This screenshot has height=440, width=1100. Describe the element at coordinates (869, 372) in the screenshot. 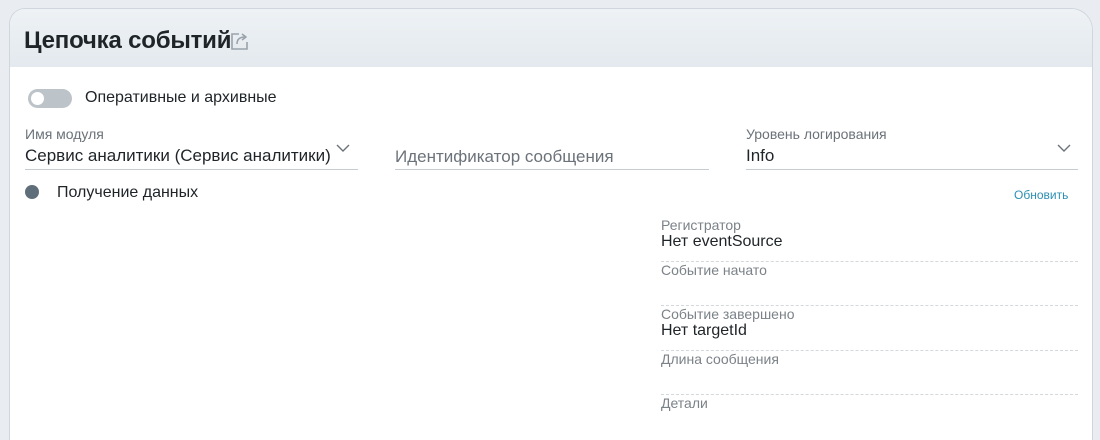

I see `detail-row-message-length: Длина сообщения` at that location.